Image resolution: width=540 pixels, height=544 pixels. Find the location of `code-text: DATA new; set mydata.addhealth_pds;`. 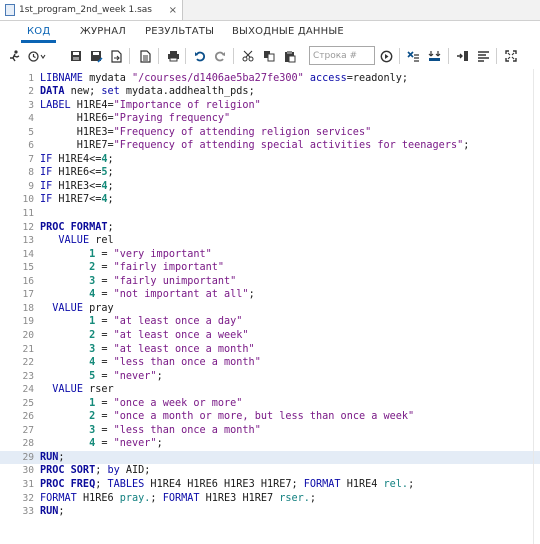

code-text: DATA new; set mydata.addhealth_pds; is located at coordinates (147, 92).